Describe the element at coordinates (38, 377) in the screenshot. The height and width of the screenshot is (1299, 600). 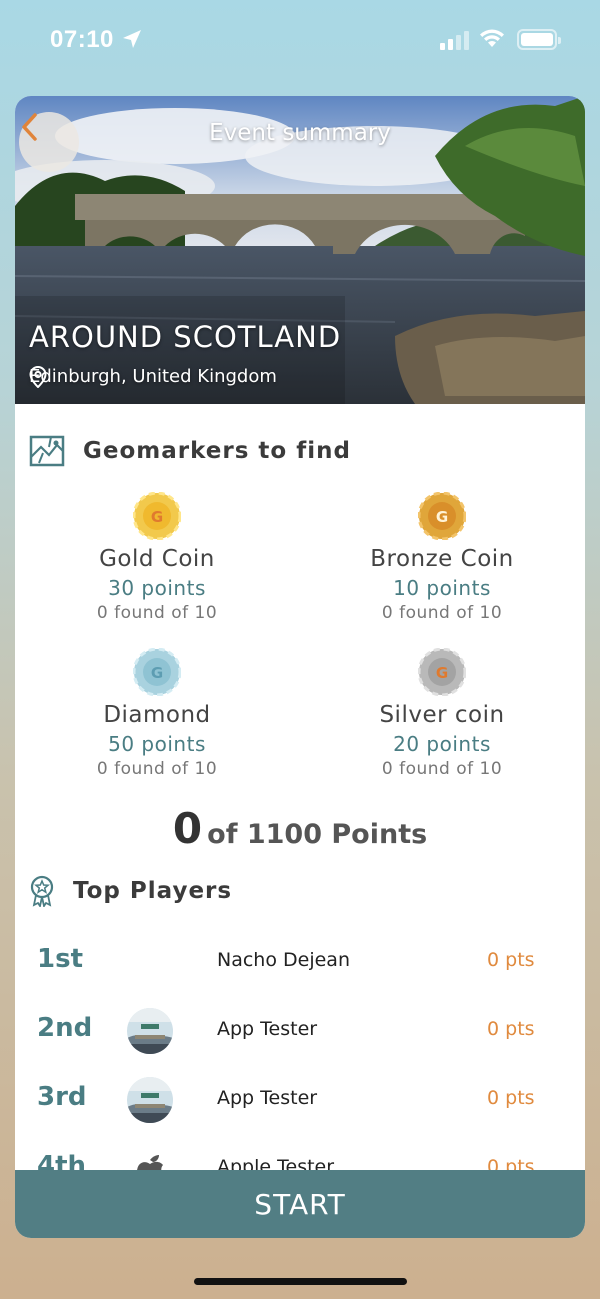
I see `location-pin-icon` at that location.